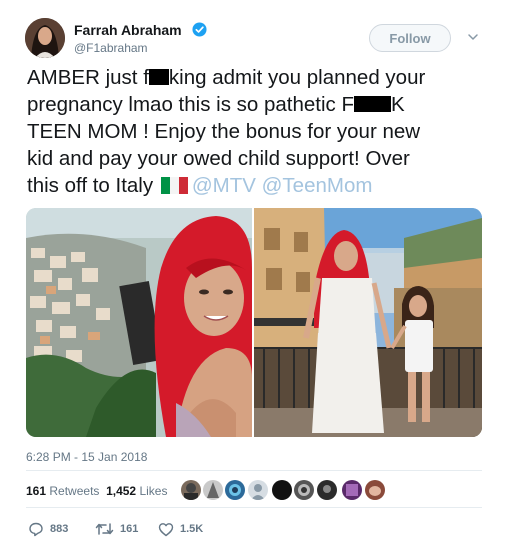 Image resolution: width=509 pixels, height=550 pixels. Describe the element at coordinates (104, 529) in the screenshot. I see `retweet-icon` at that location.